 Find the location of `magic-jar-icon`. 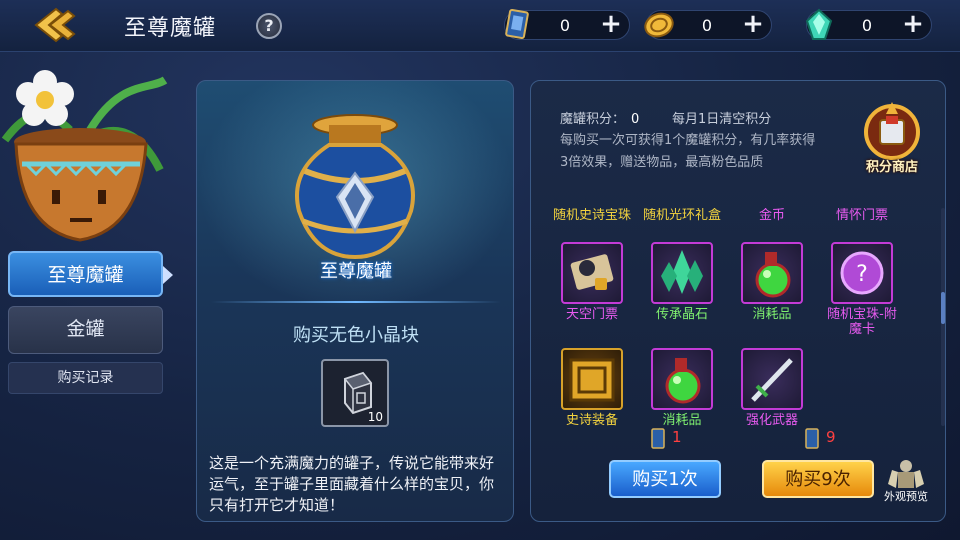

magic-jar-icon is located at coordinates (355, 187).